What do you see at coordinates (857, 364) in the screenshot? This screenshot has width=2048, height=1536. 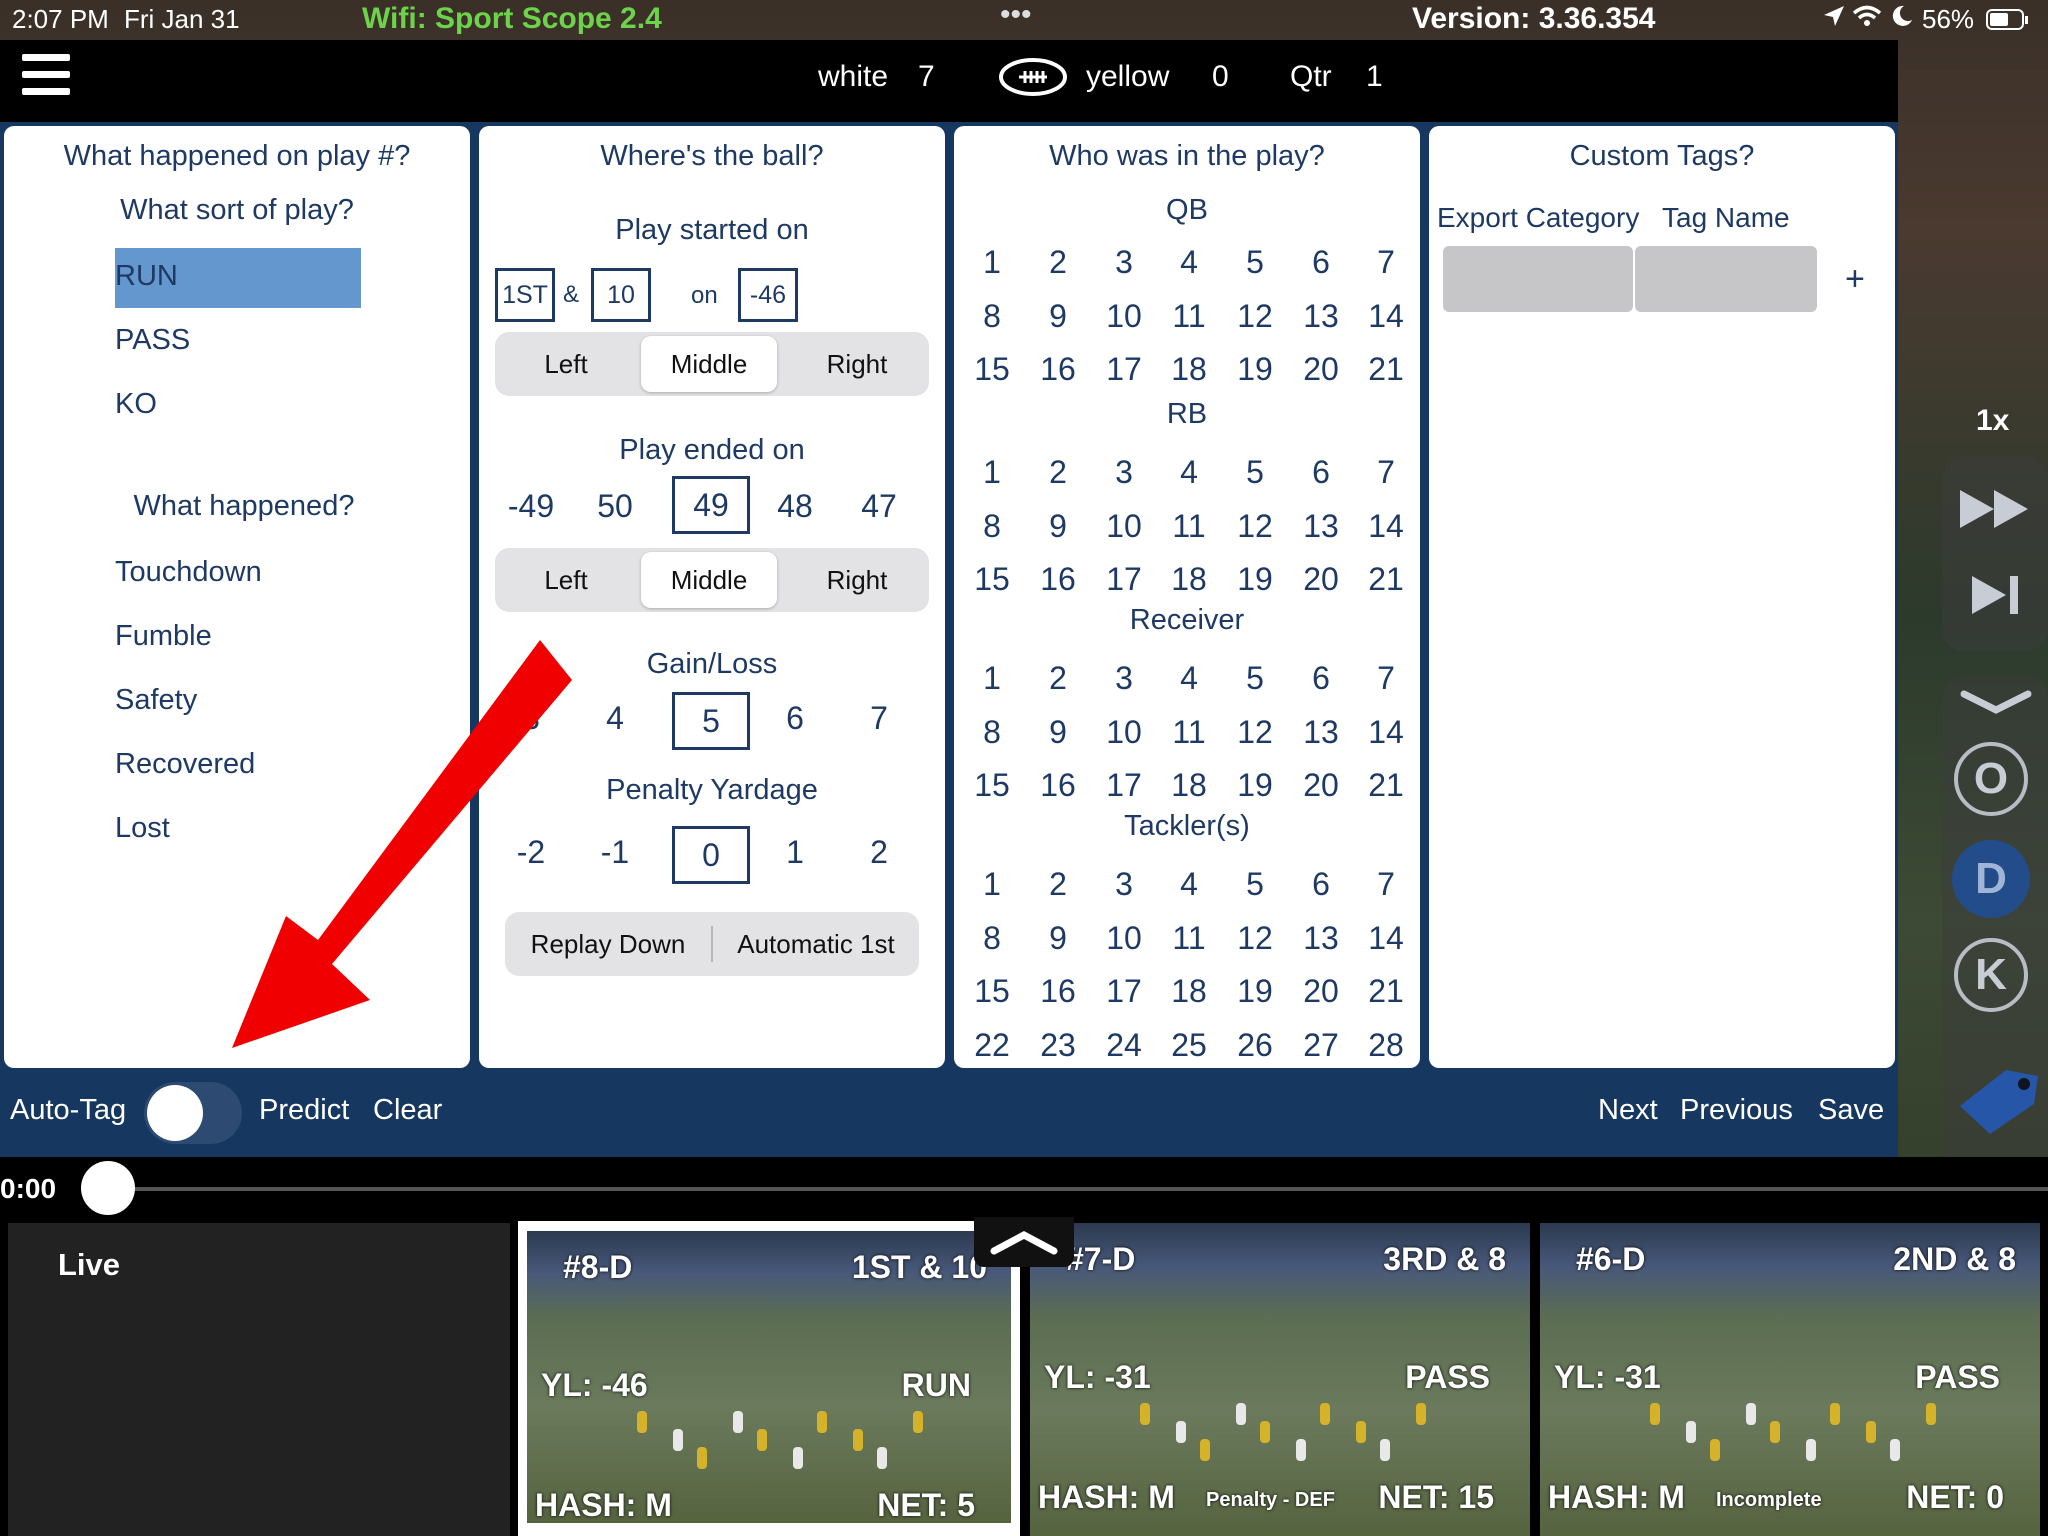 I see `start-hash-right: Right` at bounding box center [857, 364].